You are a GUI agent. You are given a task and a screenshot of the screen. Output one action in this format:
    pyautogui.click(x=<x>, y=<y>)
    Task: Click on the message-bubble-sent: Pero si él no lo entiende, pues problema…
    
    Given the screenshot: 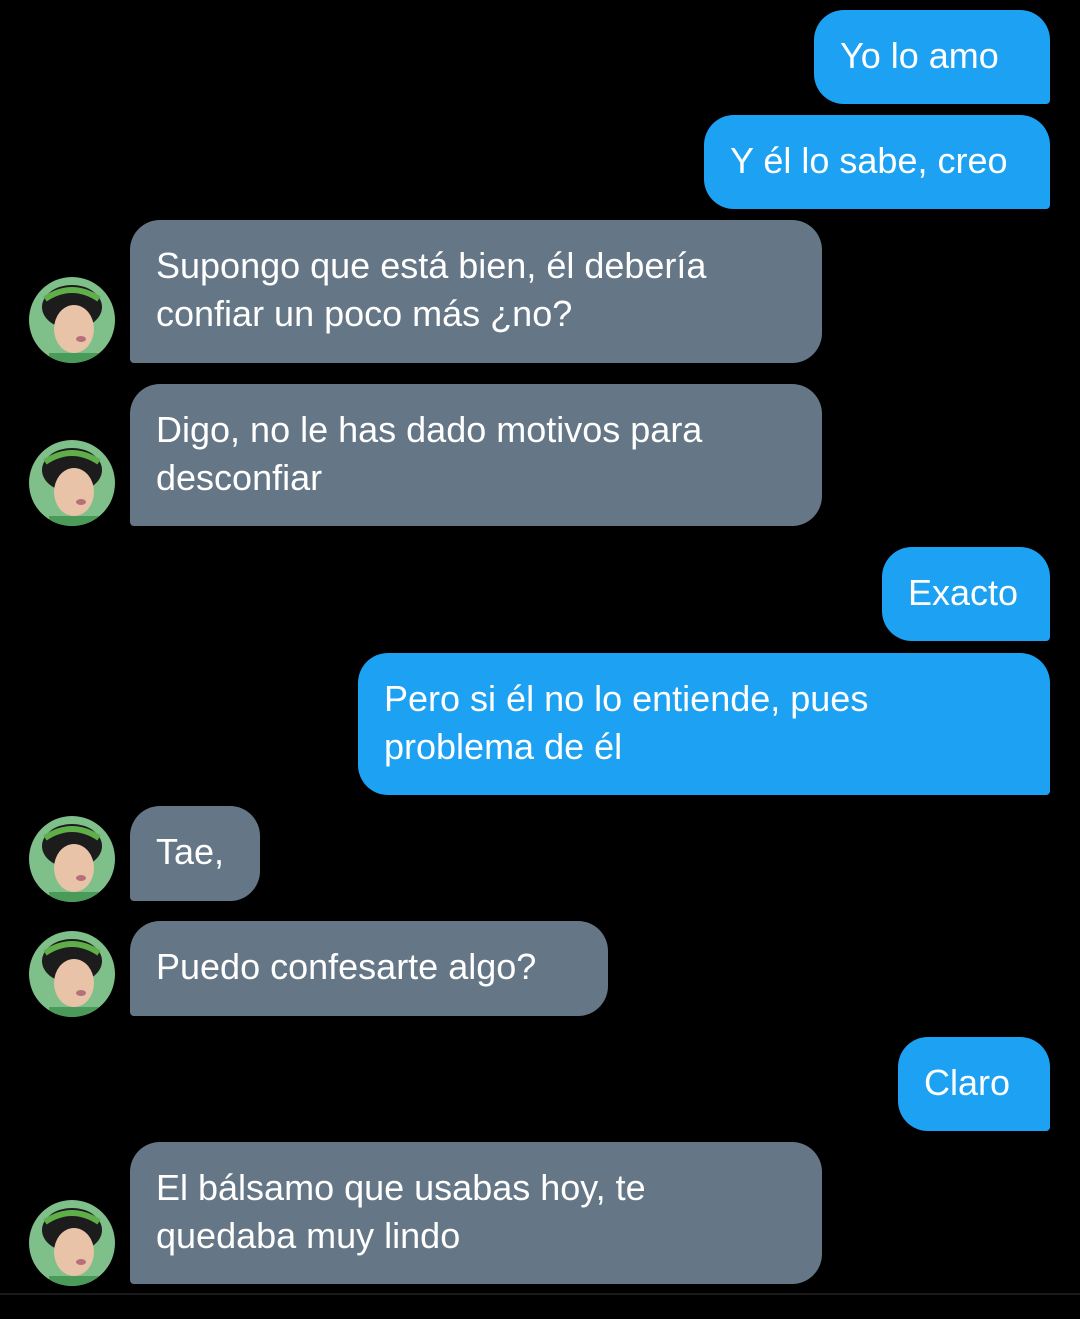 What is the action you would take?
    pyautogui.click(x=704, y=724)
    